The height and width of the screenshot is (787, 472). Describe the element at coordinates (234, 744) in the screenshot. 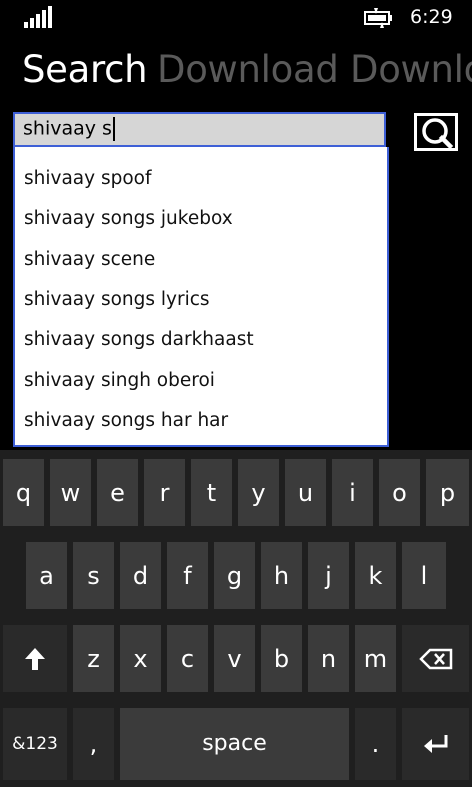

I see `space-key: space` at that location.